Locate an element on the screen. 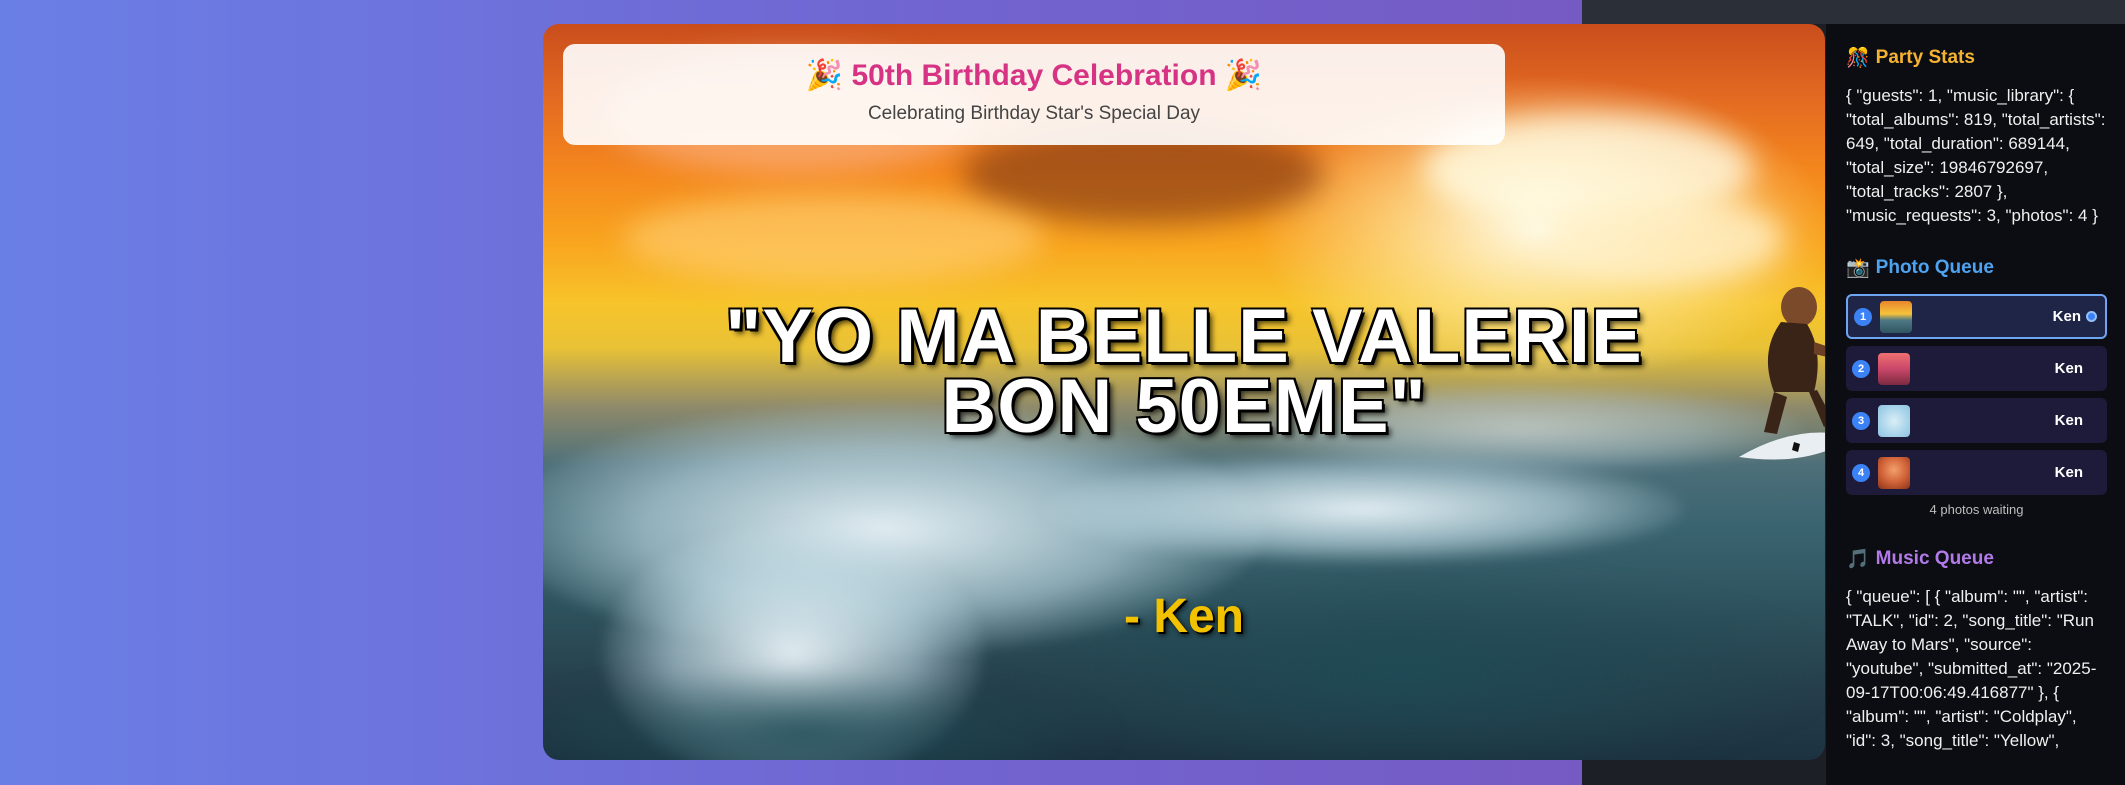 The width and height of the screenshot is (2125, 785). queue-number: 2 is located at coordinates (1861, 368).